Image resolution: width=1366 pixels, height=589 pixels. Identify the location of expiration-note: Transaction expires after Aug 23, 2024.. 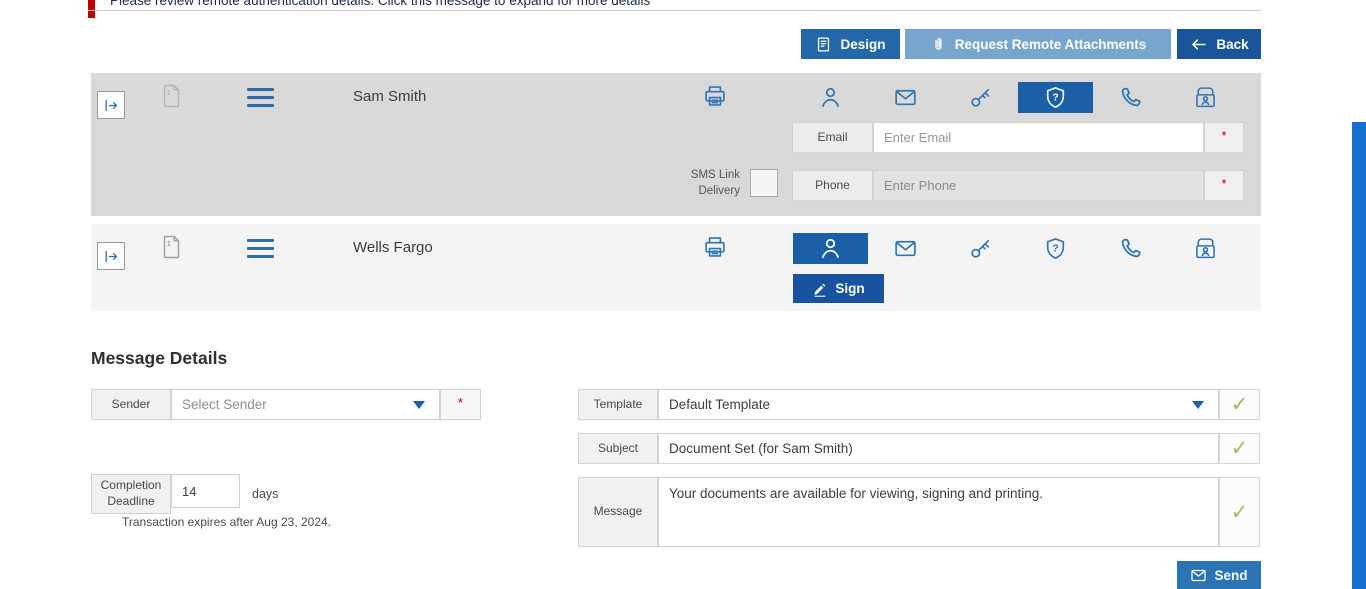
(227, 522).